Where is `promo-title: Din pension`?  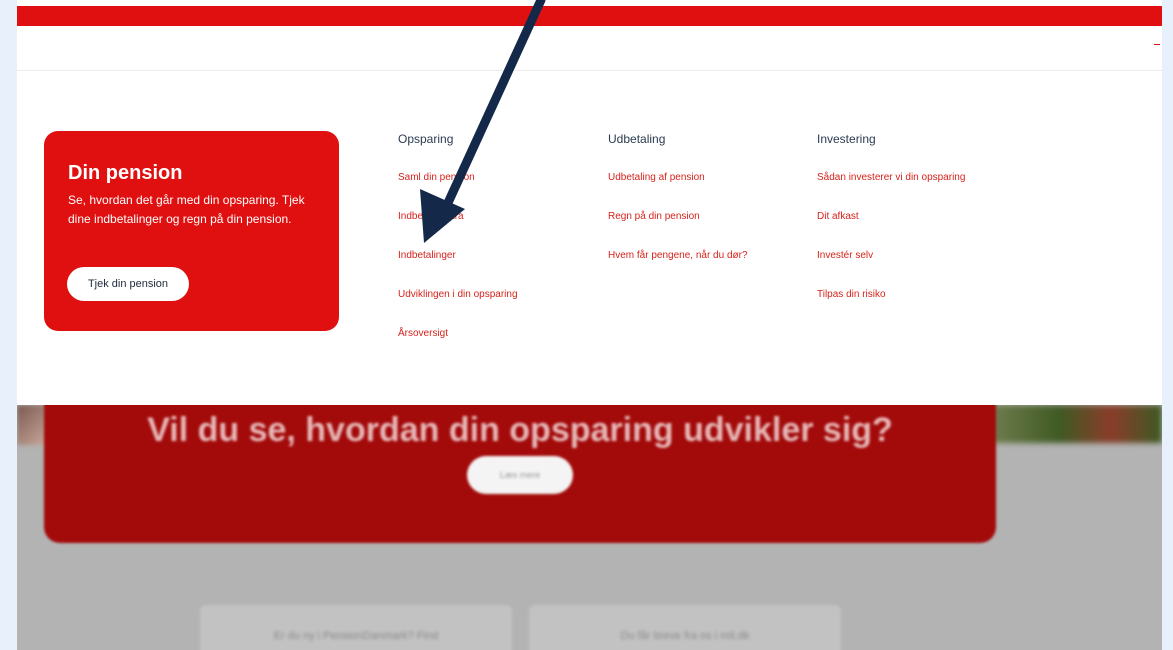
promo-title: Din pension is located at coordinates (125, 173).